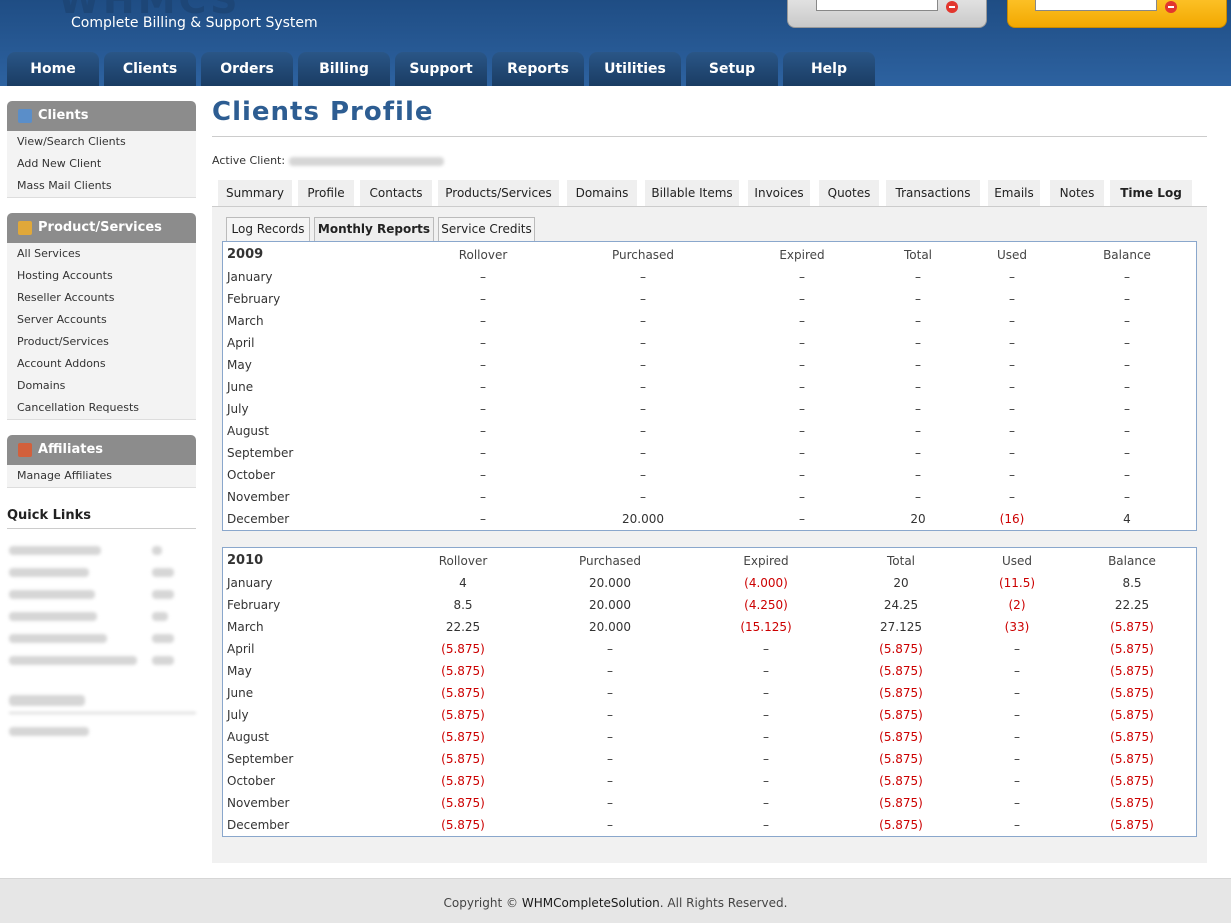 This screenshot has width=1231, height=923. Describe the element at coordinates (241, 649) in the screenshot. I see `month-label: April` at that location.